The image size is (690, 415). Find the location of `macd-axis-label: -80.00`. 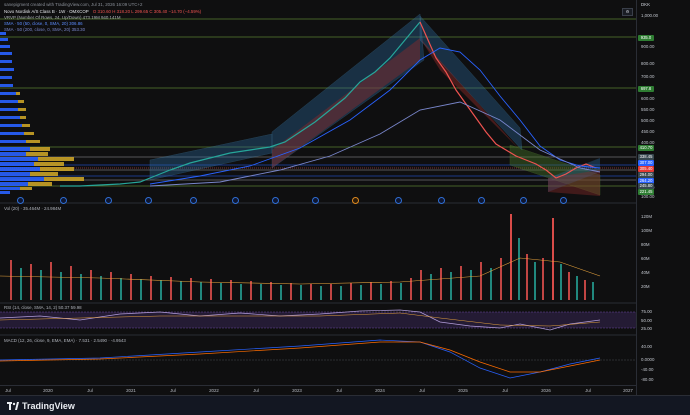

macd-axis-label: -80.00 is located at coordinates (647, 379).